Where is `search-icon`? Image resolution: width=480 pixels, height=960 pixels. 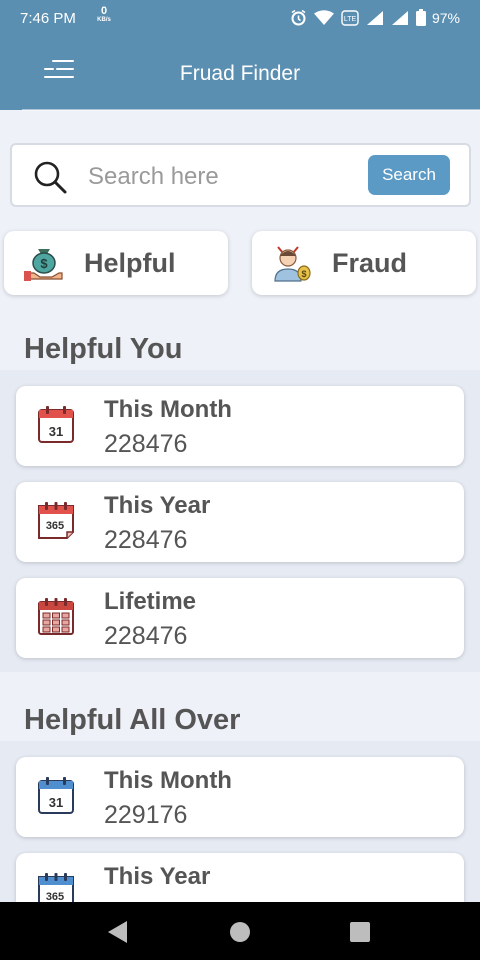
search-icon is located at coordinates (50, 177).